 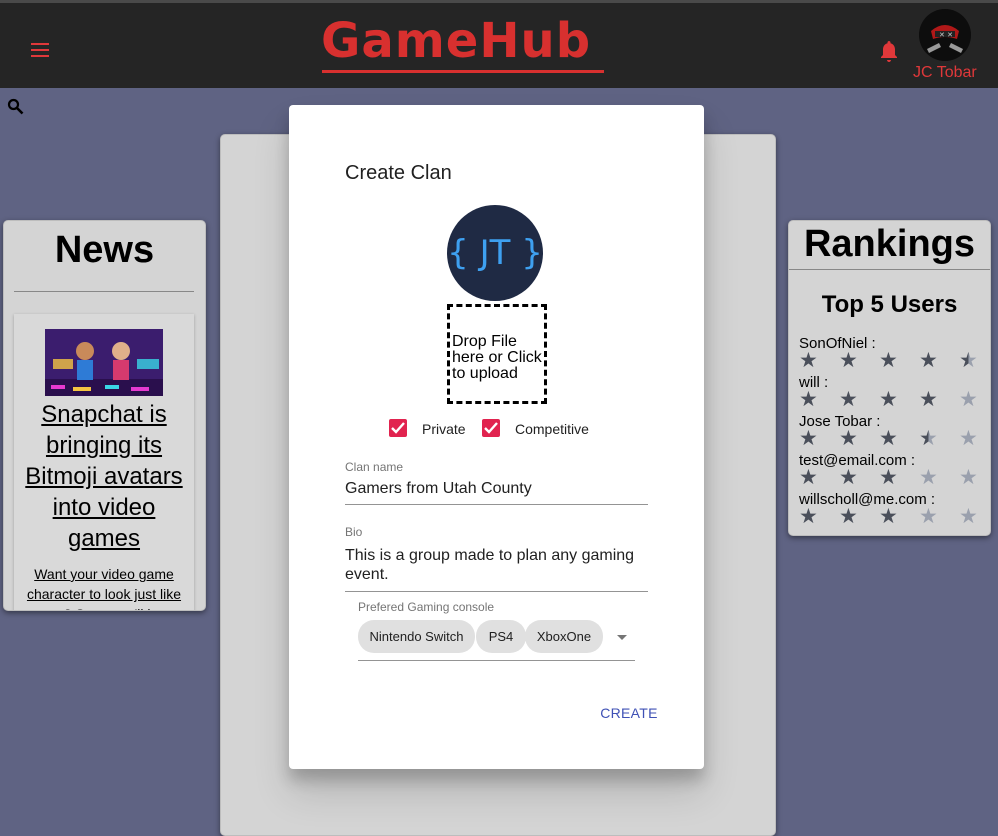 I want to click on bio-label: Bio, so click(x=354, y=532).